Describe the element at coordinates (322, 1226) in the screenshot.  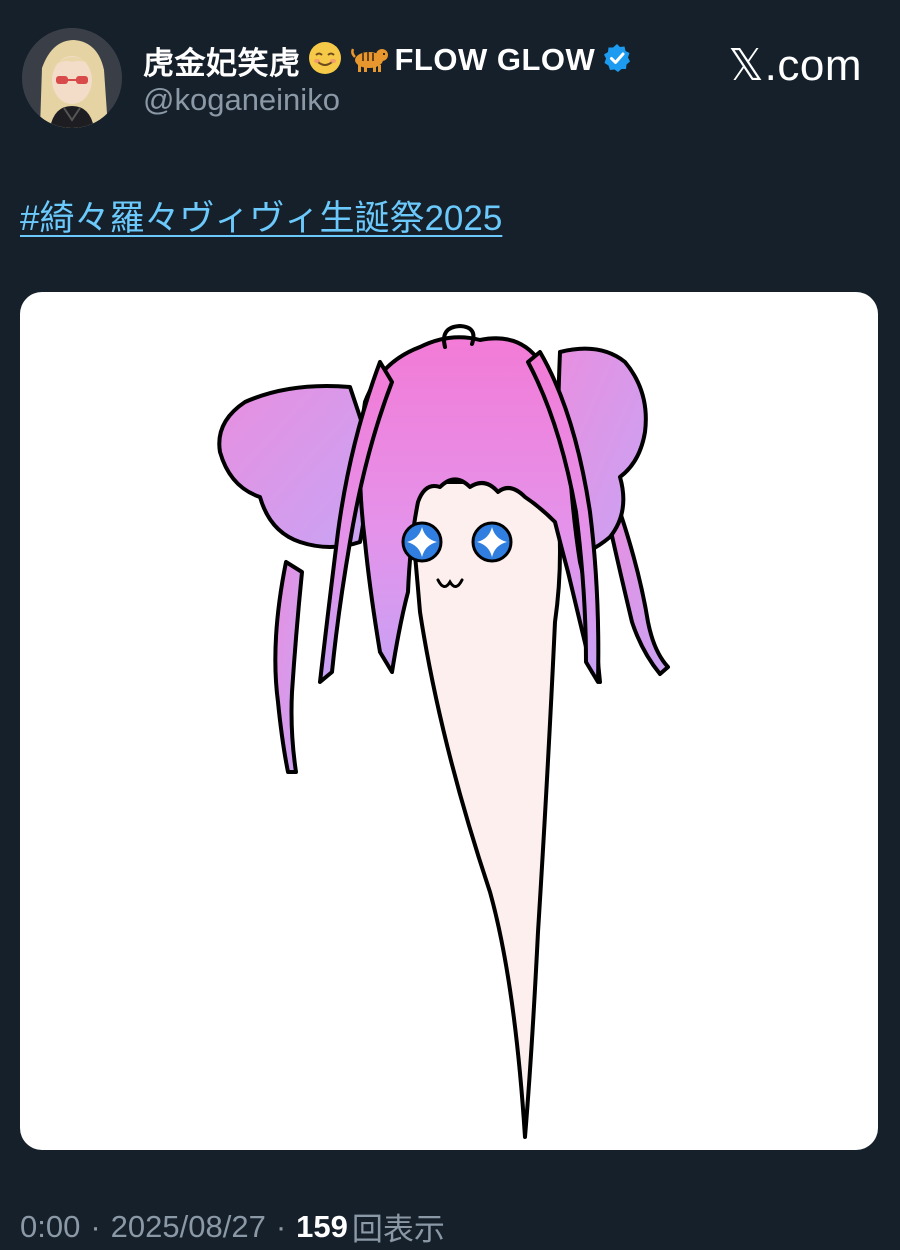
I see `views-count: 159` at that location.